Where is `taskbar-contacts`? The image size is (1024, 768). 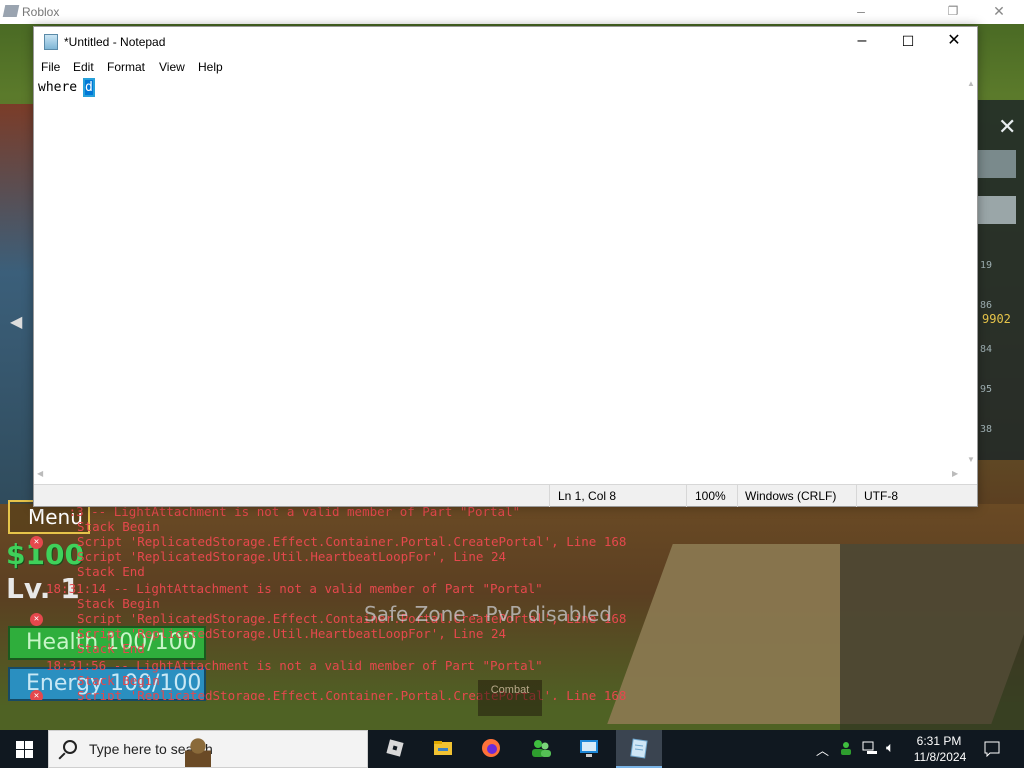 taskbar-contacts is located at coordinates (541, 749).